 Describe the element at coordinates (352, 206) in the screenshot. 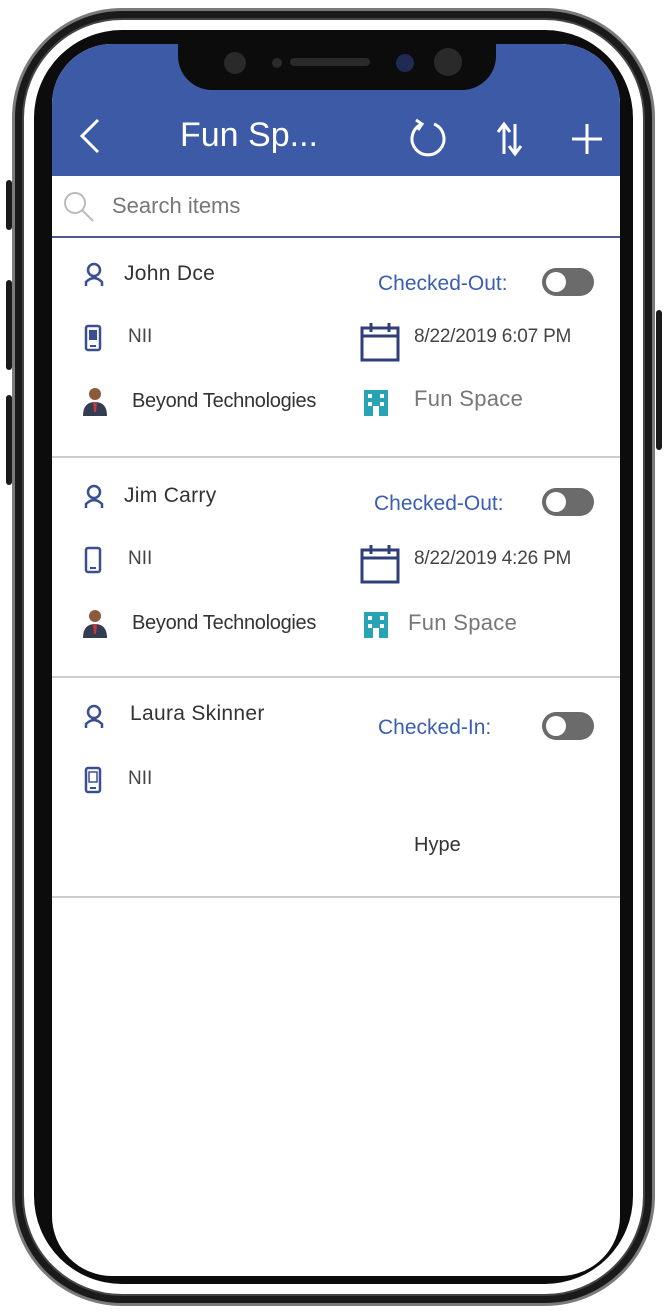

I see `search-input` at that location.